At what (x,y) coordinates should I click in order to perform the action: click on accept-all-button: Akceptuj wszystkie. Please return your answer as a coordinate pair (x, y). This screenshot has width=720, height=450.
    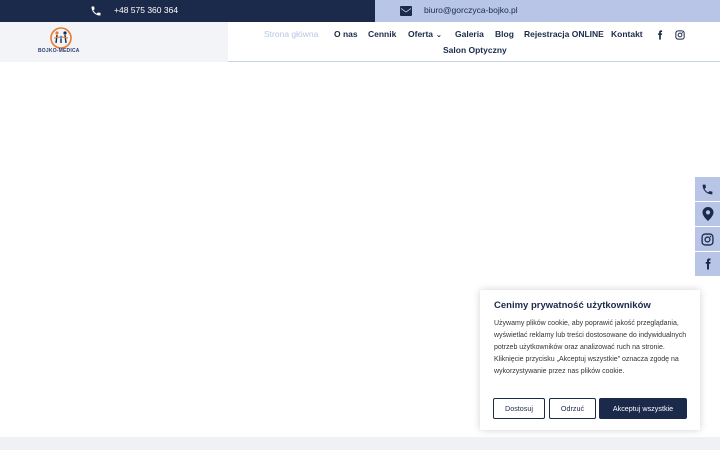
    Looking at the image, I should click on (643, 408).